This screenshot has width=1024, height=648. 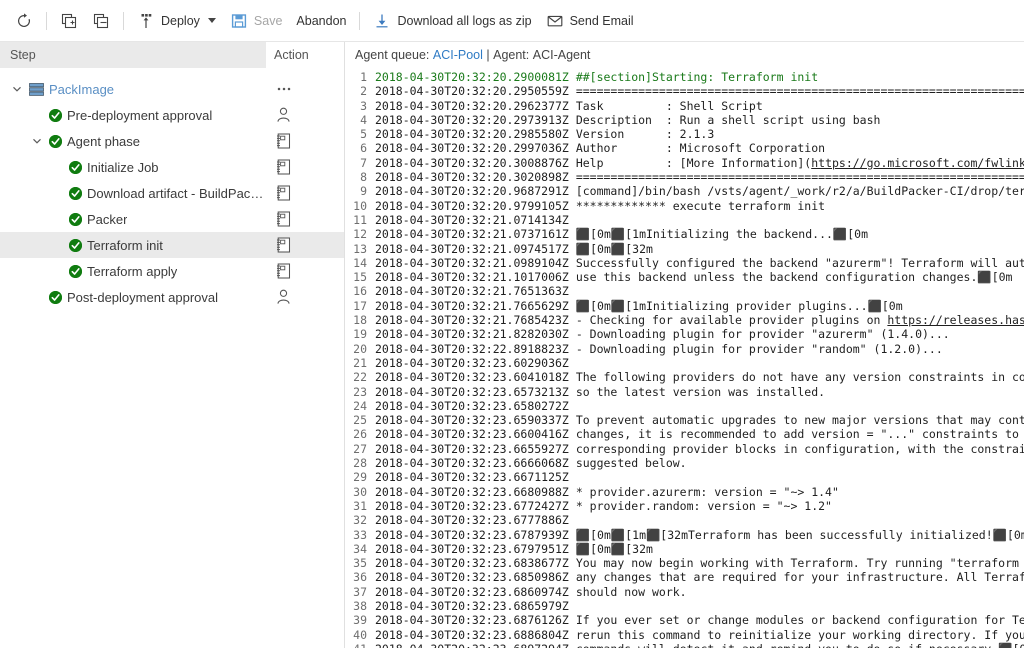 I want to click on tree-row-label: Terraform apply, so click(x=132, y=271).